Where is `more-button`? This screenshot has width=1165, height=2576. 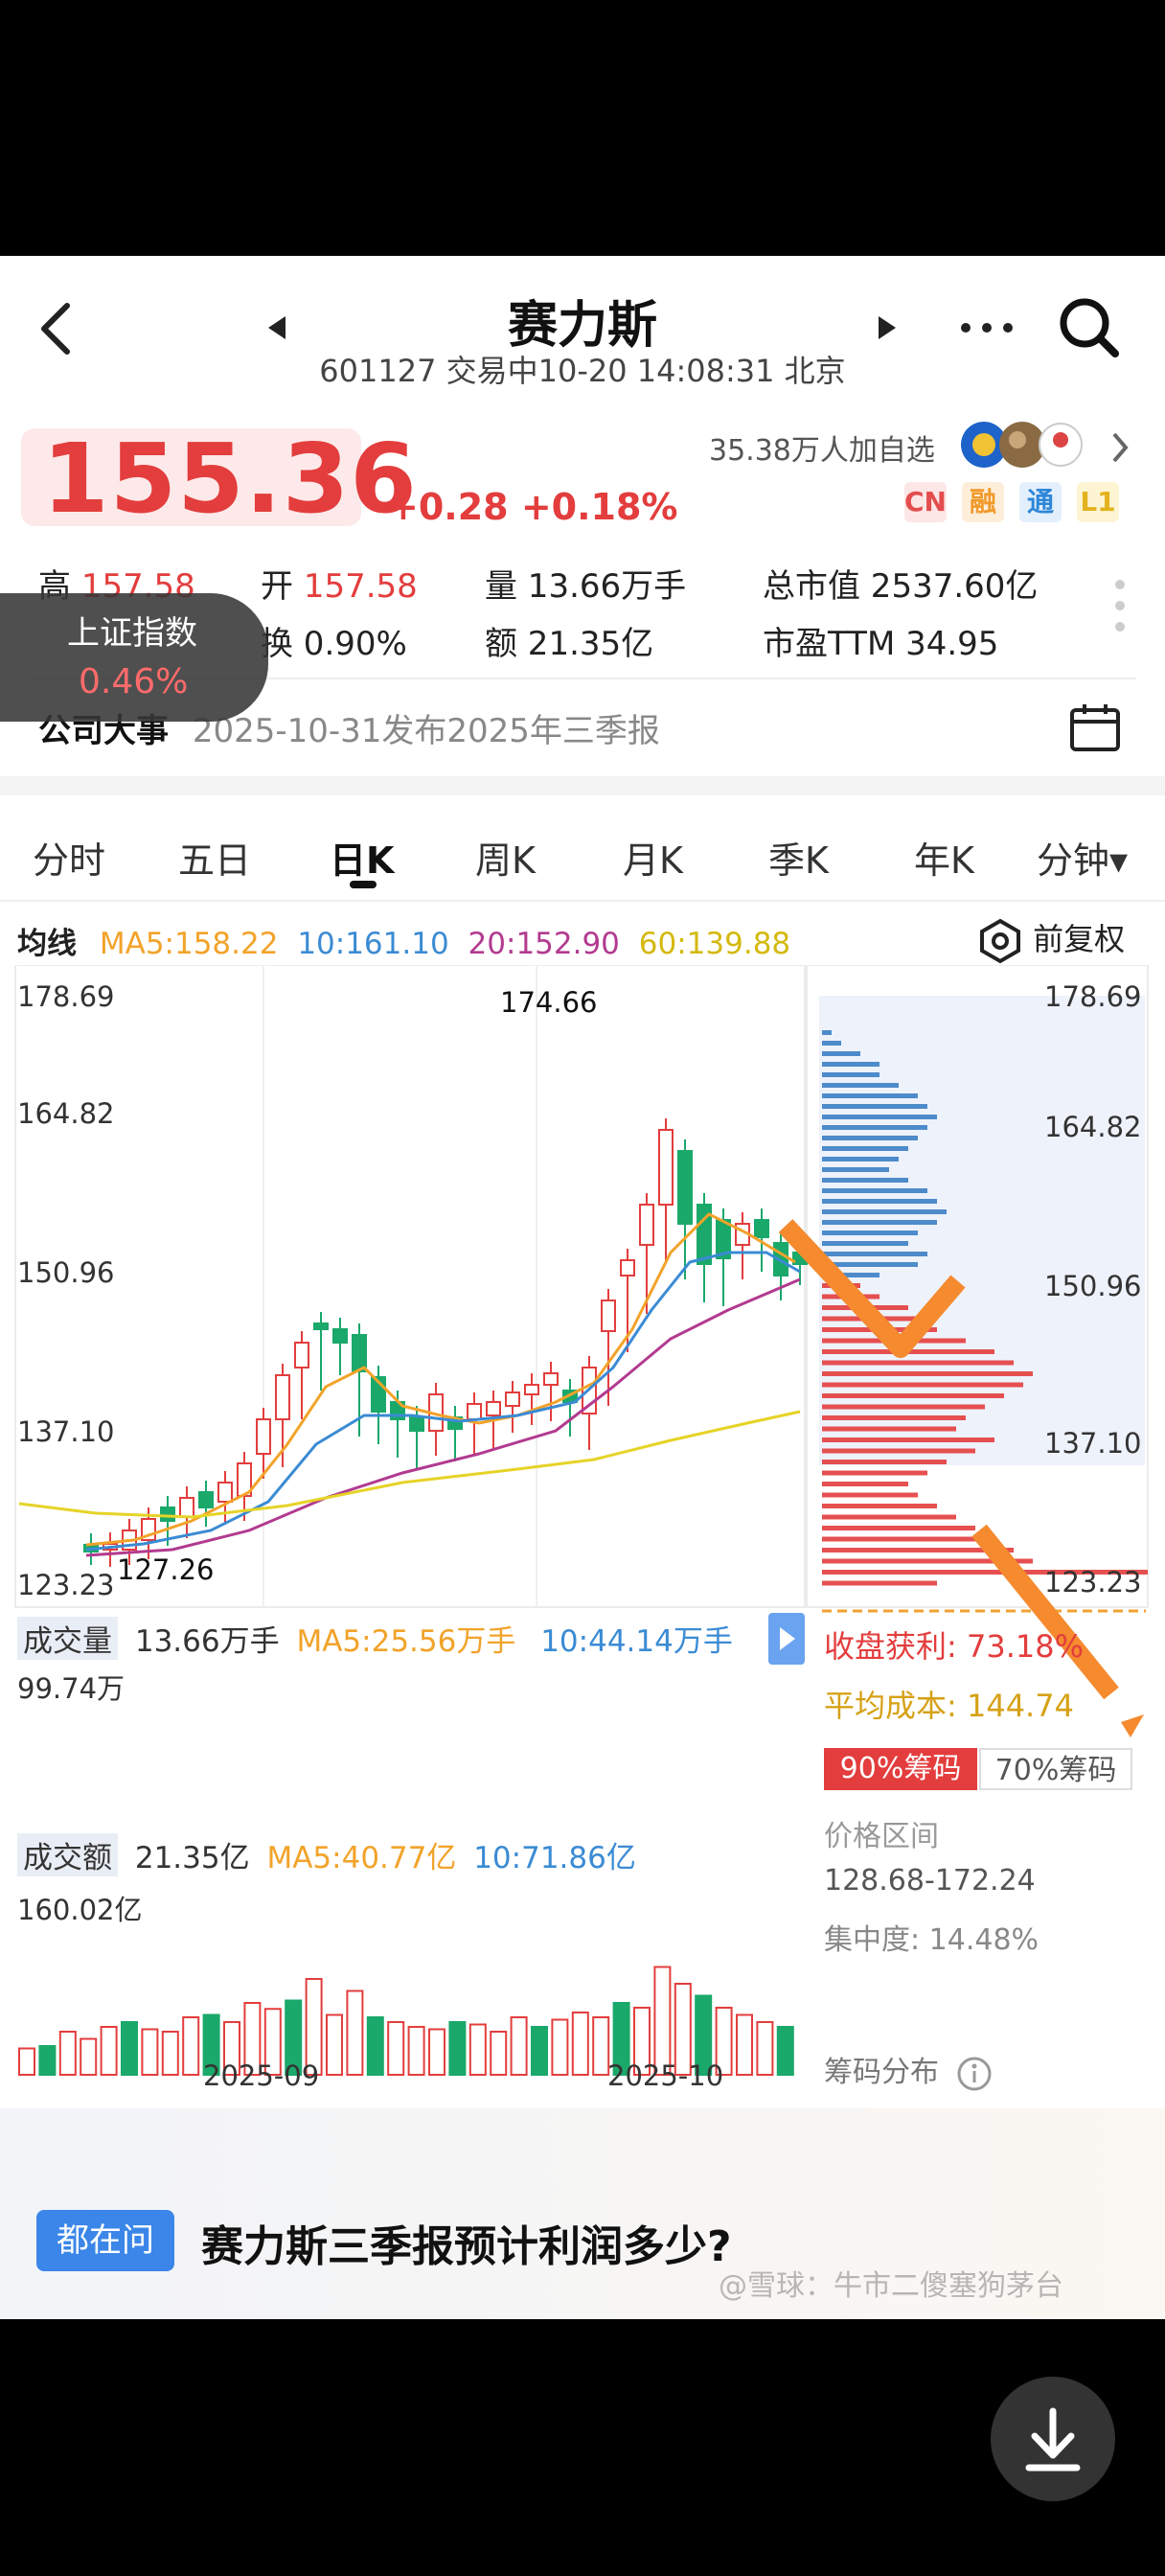
more-button is located at coordinates (987, 327).